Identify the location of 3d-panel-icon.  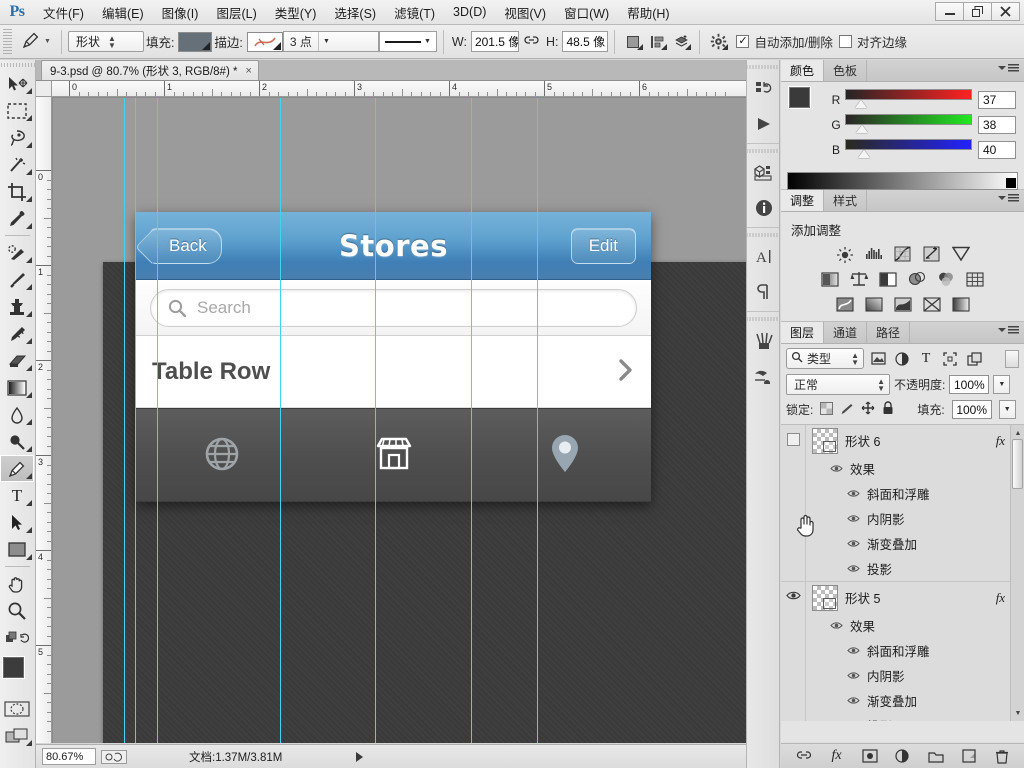
(764, 172).